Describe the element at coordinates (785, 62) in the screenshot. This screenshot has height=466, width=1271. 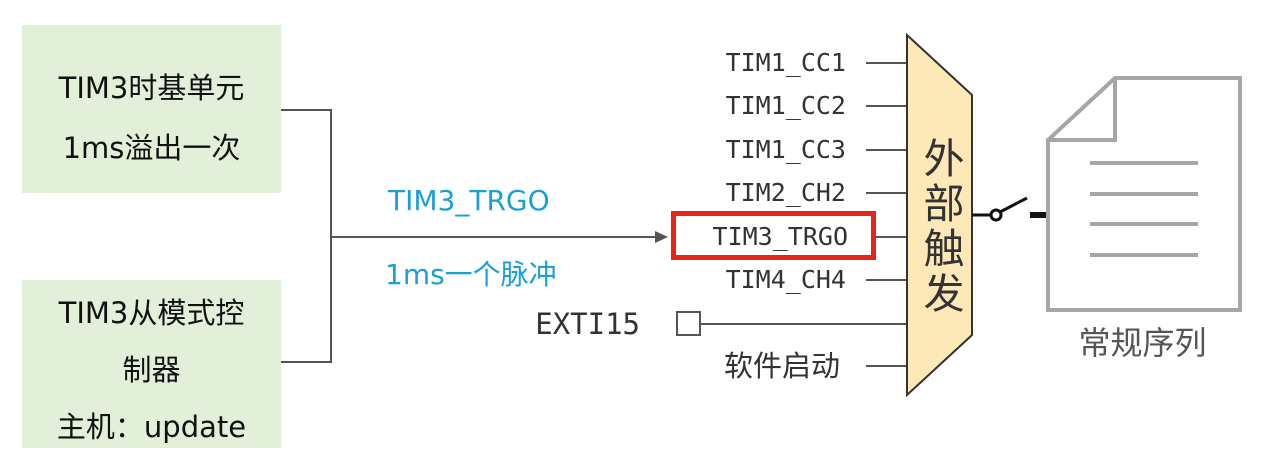
I see `mux-input-tim1-cc1: TIM1_CC1` at that location.